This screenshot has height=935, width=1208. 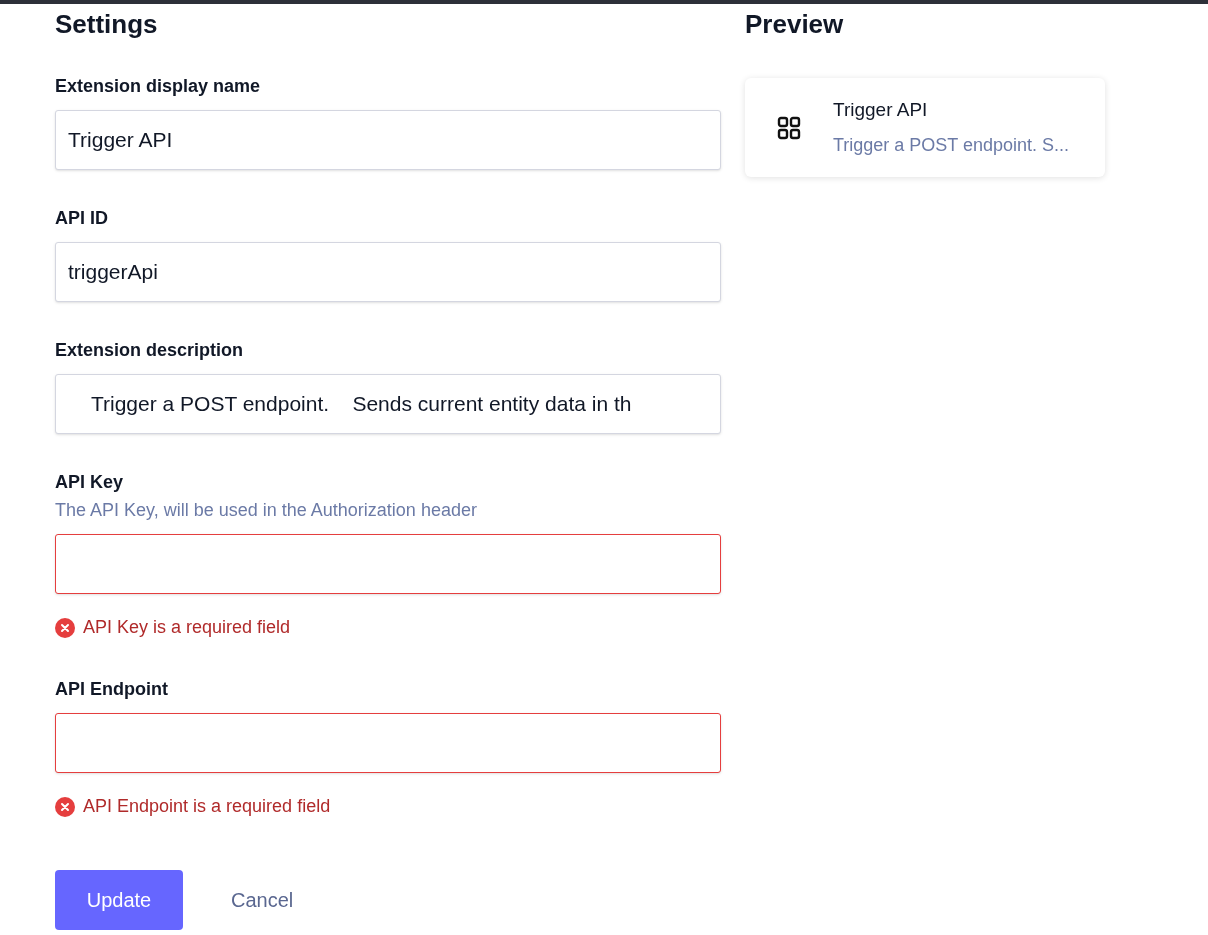 I want to click on field-label: API Endpoint, so click(x=112, y=689).